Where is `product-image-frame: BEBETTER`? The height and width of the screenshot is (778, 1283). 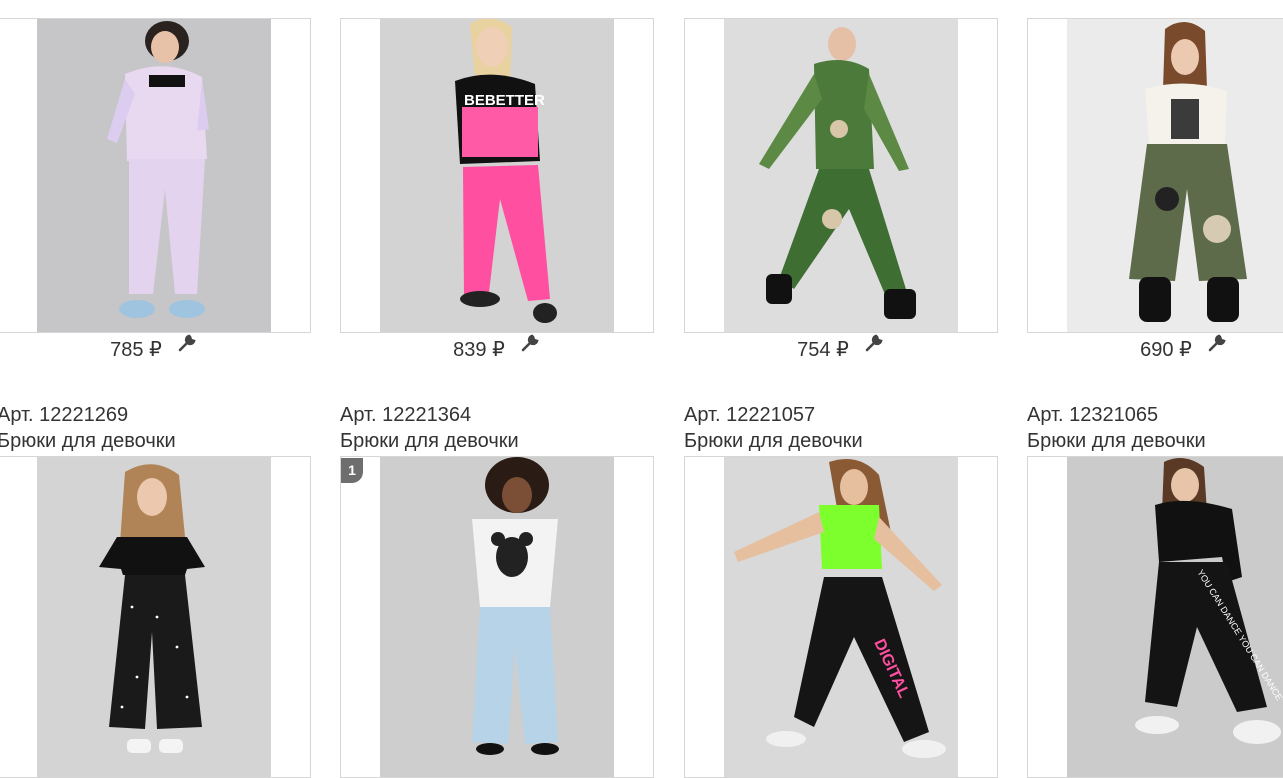 product-image-frame: BEBETTER is located at coordinates (497, 175).